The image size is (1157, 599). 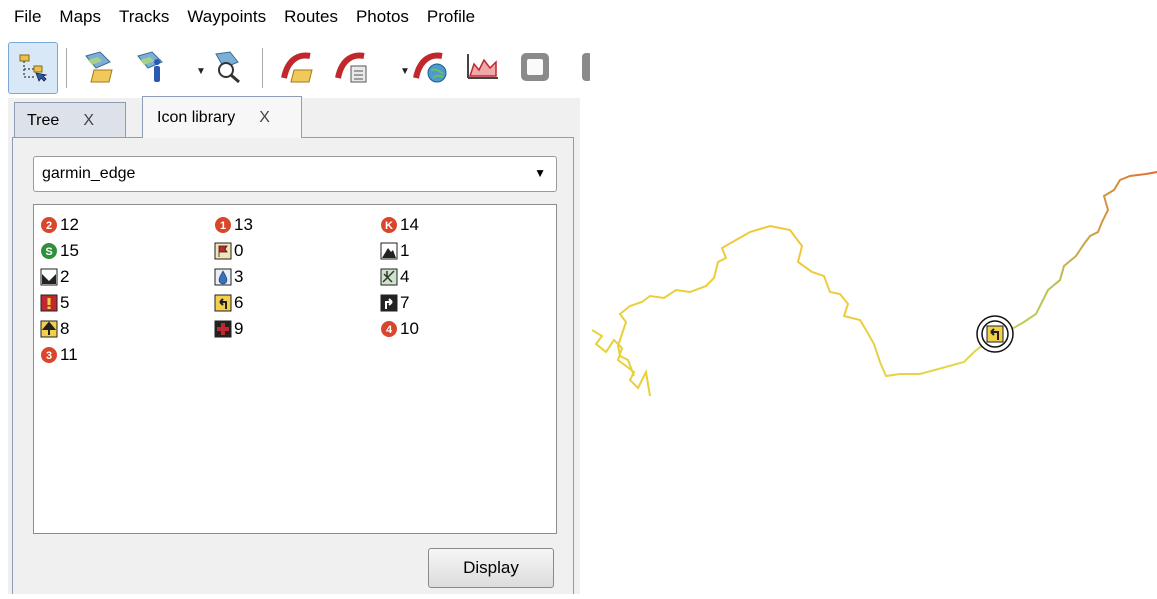 What do you see at coordinates (389, 303) in the screenshot?
I see `right-turn-icon` at bounding box center [389, 303].